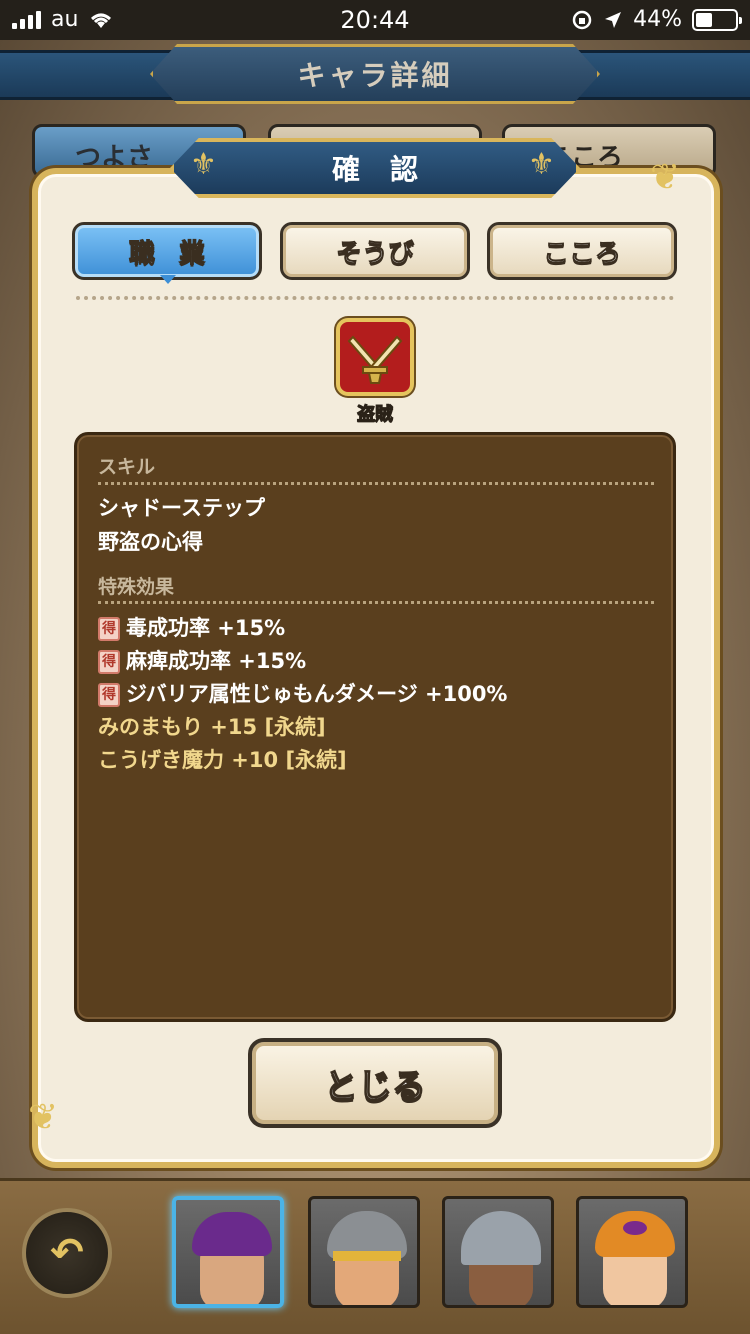 Image resolution: width=750 pixels, height=1334 pixels. What do you see at coordinates (181, 508) in the screenshot?
I see `skill-item: シャドーステップ` at bounding box center [181, 508].